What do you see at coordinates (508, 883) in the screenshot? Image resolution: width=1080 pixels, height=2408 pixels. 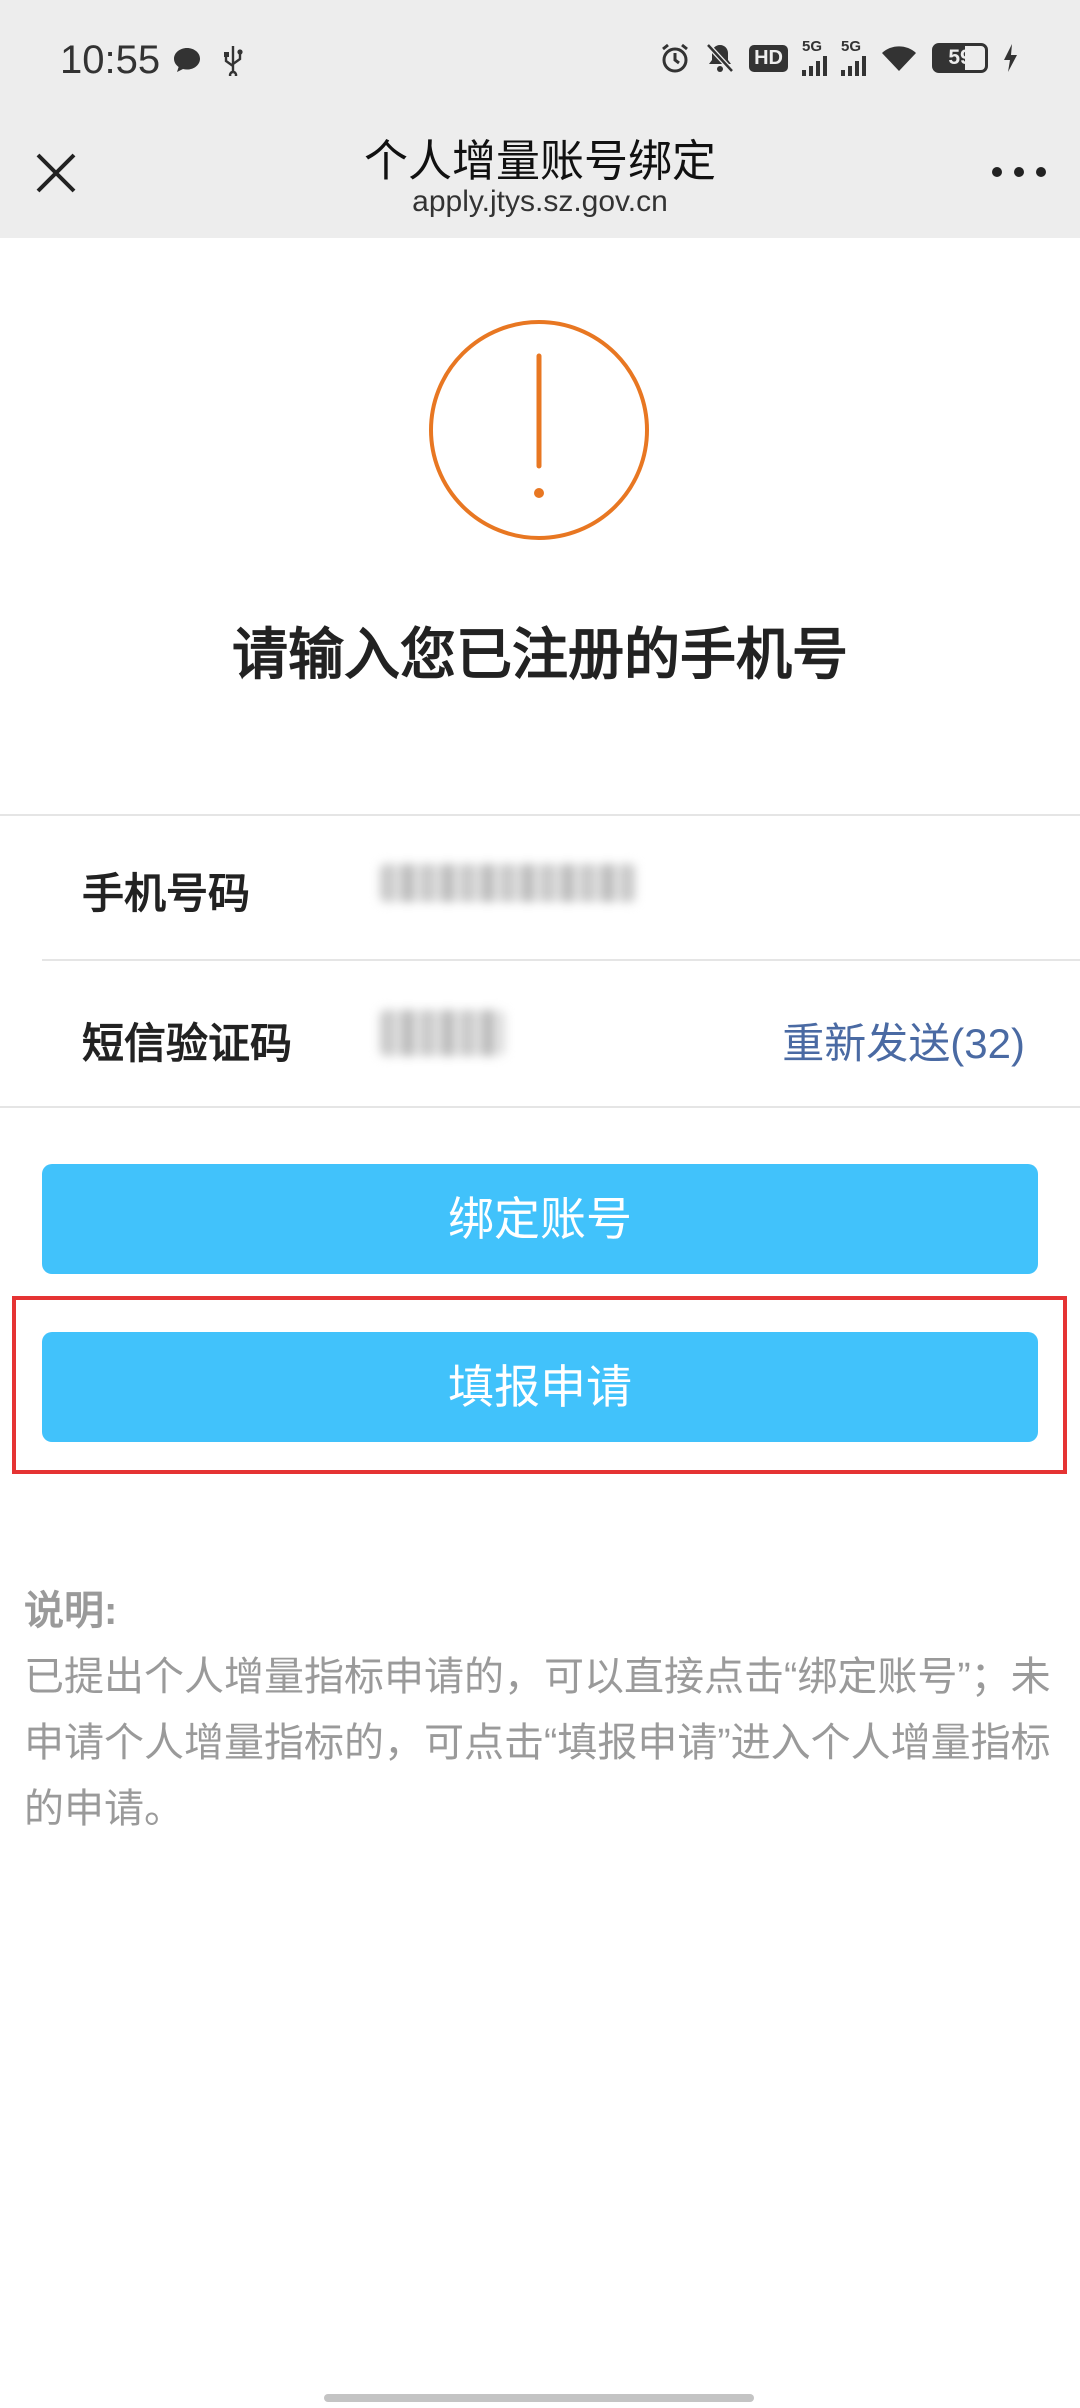 I see `phone-input` at bounding box center [508, 883].